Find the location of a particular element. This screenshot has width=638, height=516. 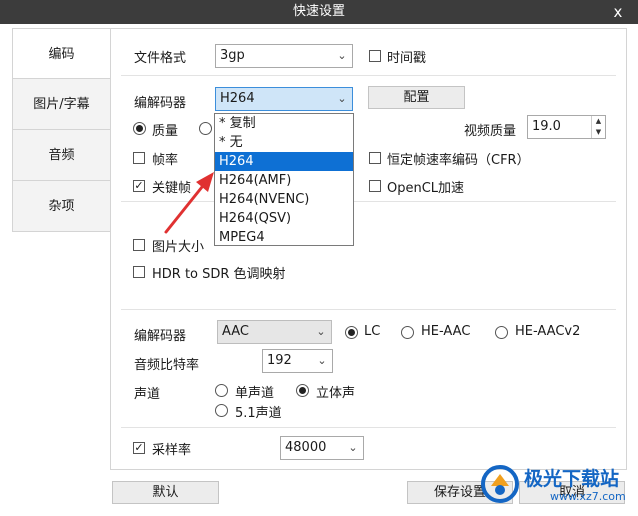

audio-codec-value: AAC is located at coordinates (235, 331).